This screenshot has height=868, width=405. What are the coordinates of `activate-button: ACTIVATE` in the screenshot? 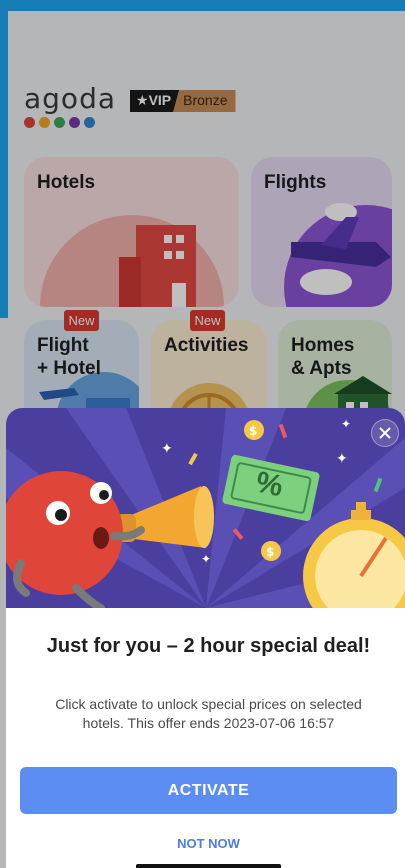 It's located at (208, 790).